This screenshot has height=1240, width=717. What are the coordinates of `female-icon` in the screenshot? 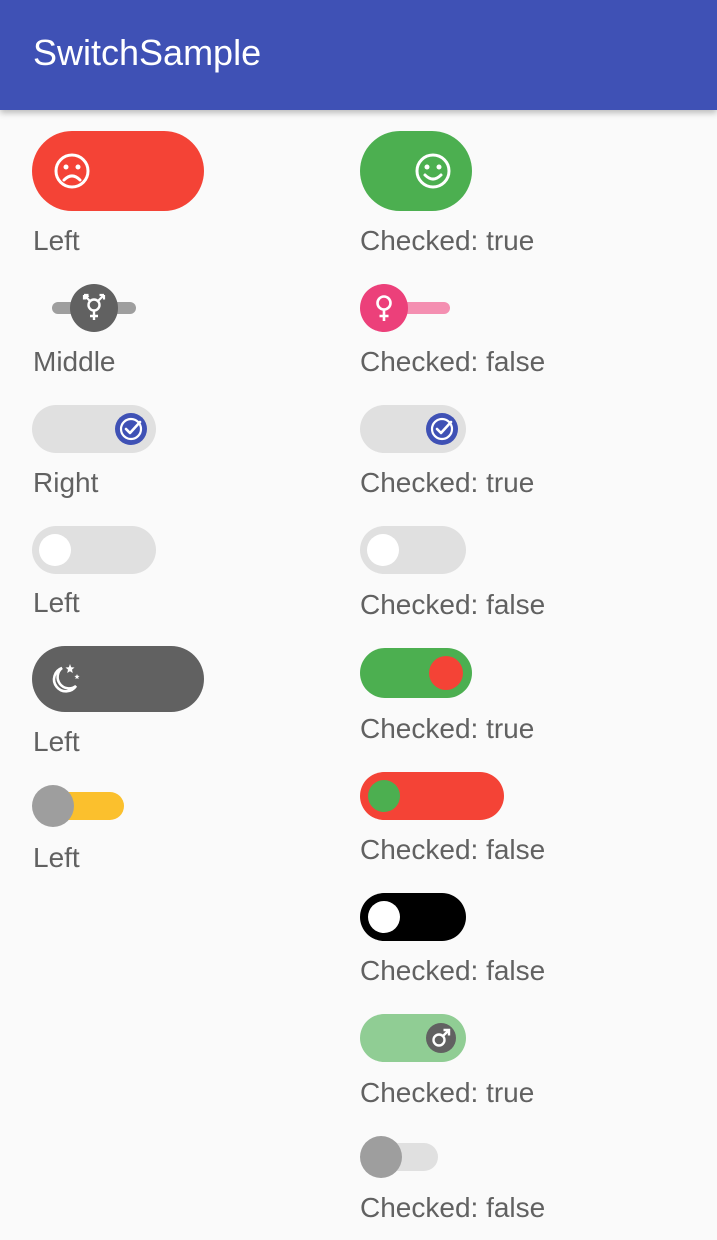 It's located at (384, 308).